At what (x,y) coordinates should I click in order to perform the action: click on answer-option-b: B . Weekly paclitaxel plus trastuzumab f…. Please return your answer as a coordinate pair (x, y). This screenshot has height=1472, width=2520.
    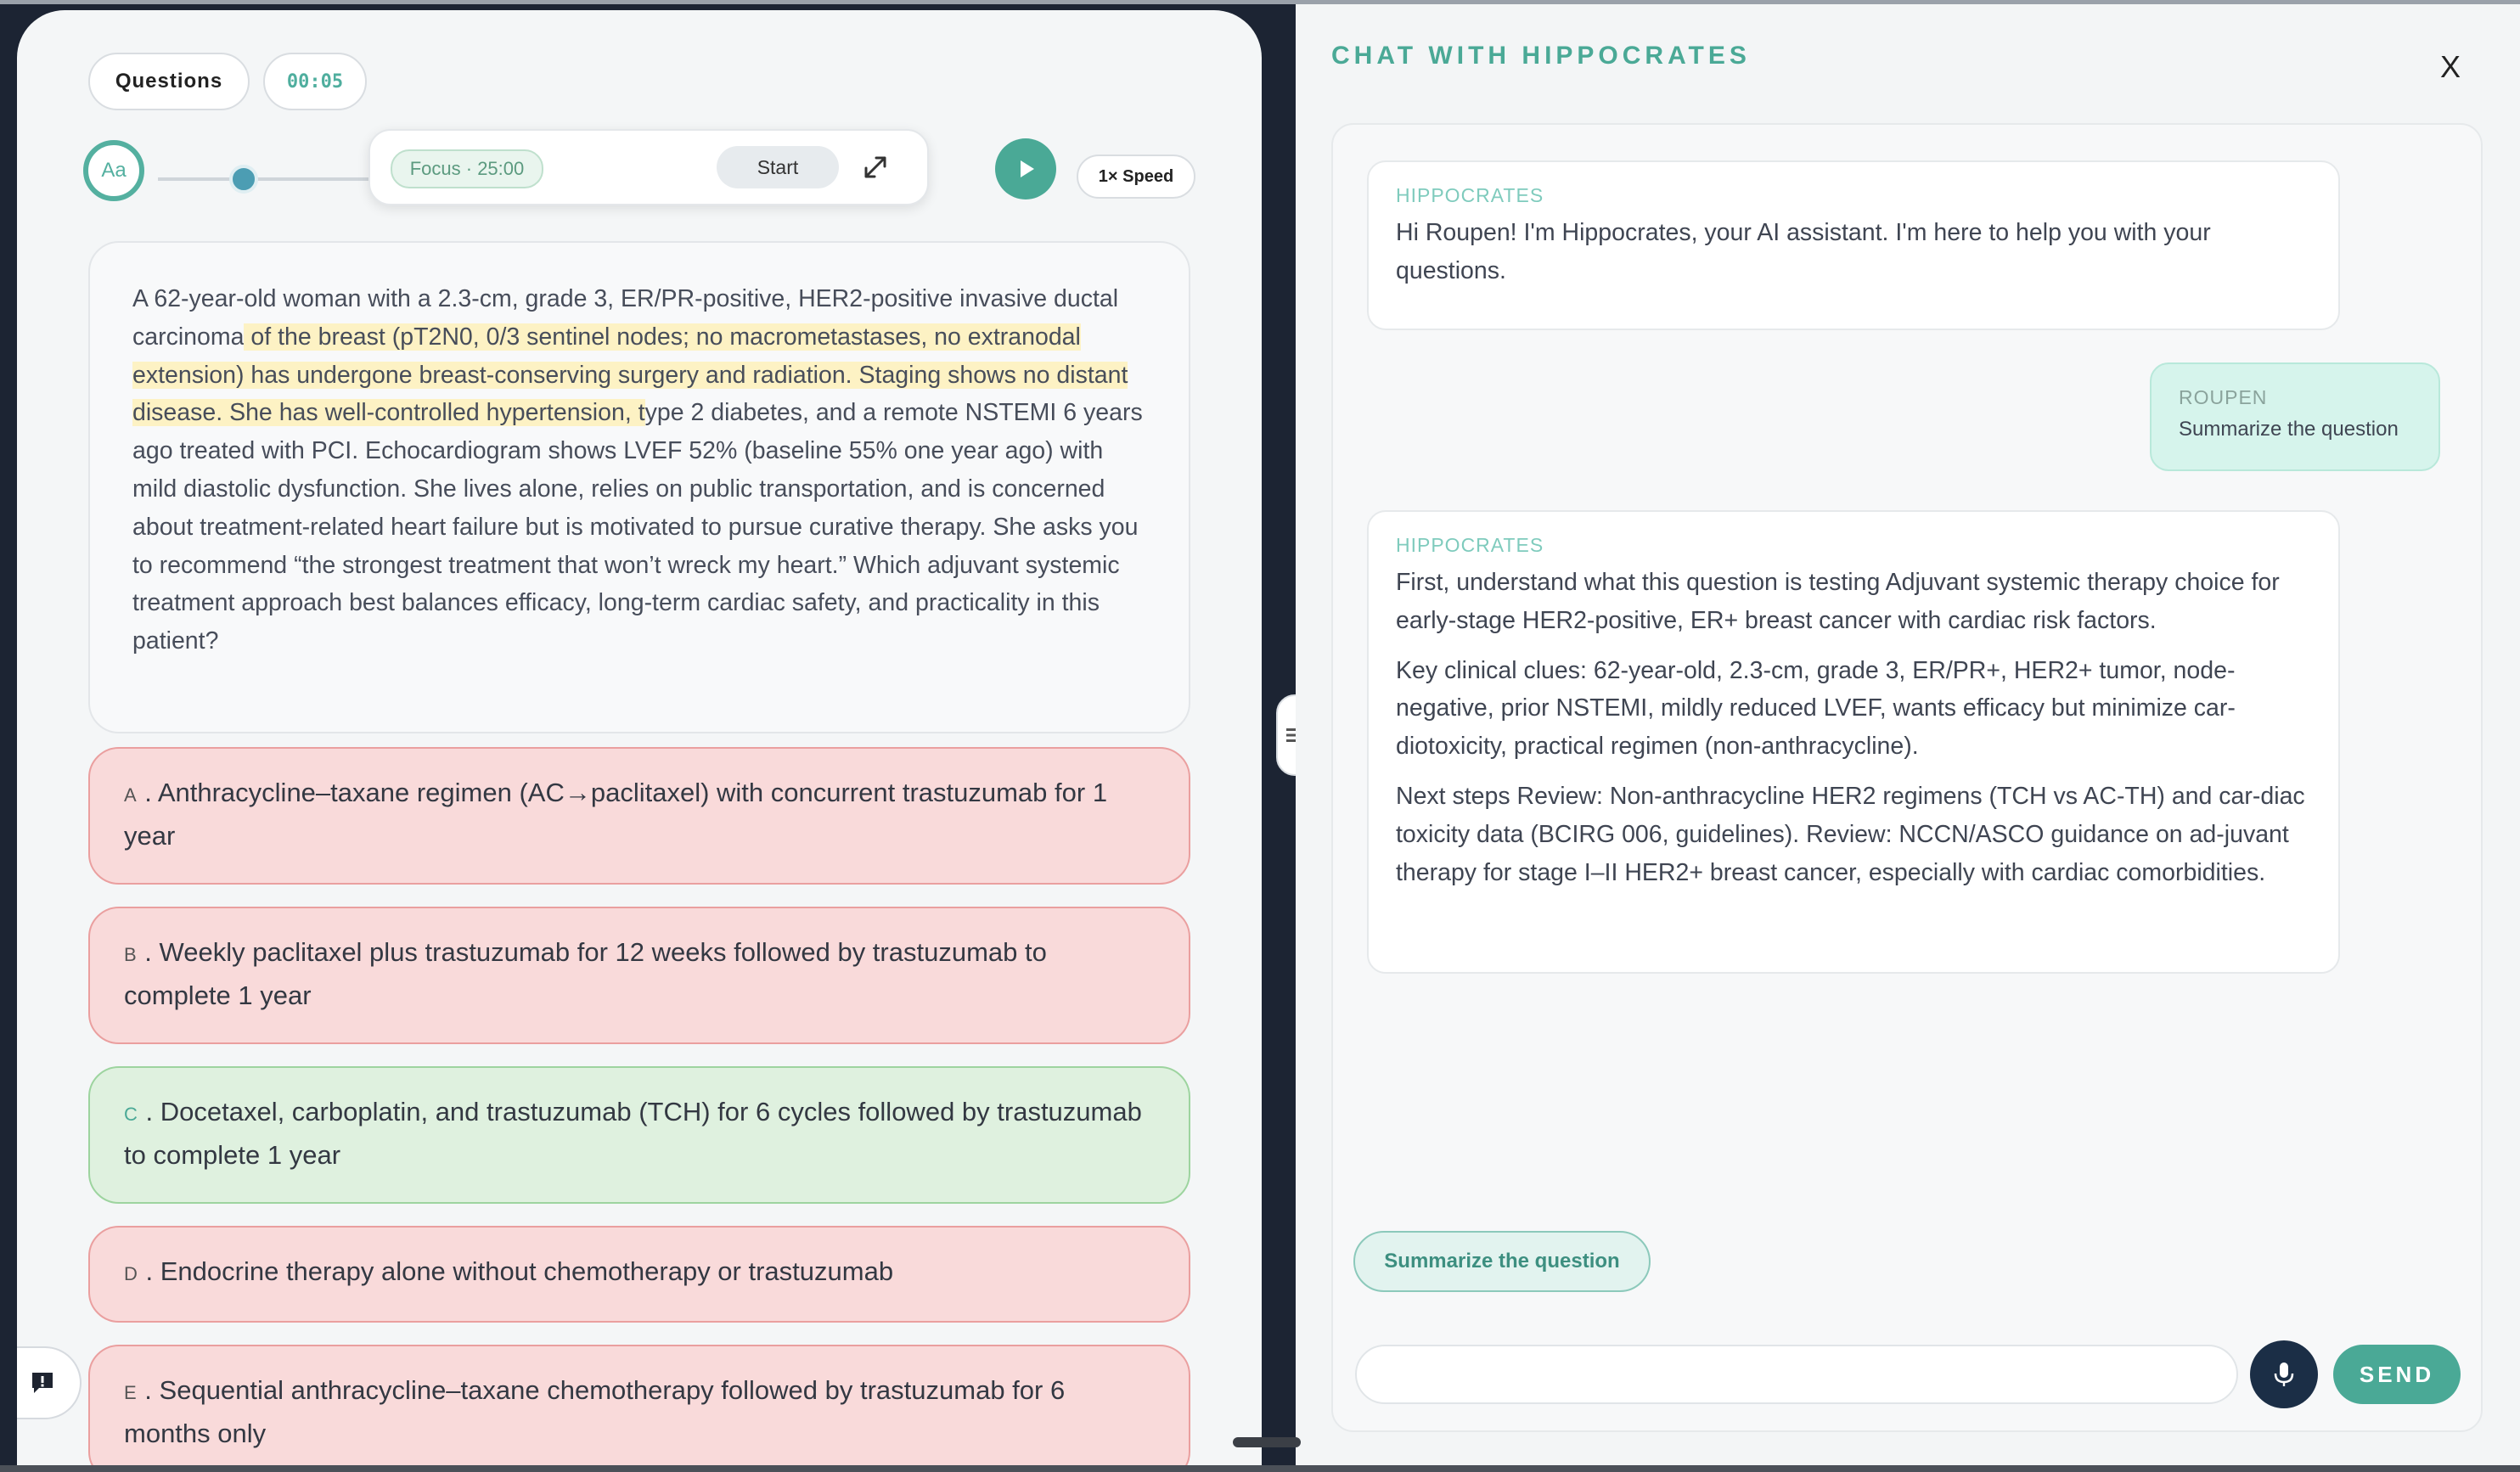
    Looking at the image, I should click on (639, 976).